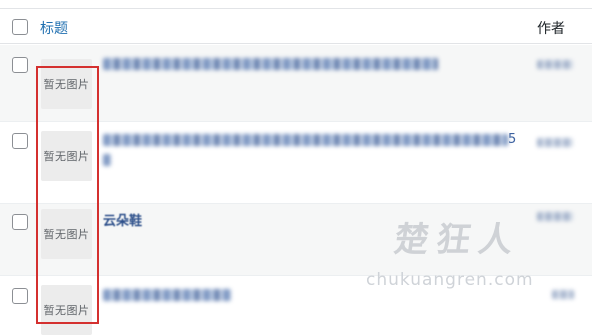 The width and height of the screenshot is (592, 335). What do you see at coordinates (551, 29) in the screenshot?
I see `column-author-header: 作者` at bounding box center [551, 29].